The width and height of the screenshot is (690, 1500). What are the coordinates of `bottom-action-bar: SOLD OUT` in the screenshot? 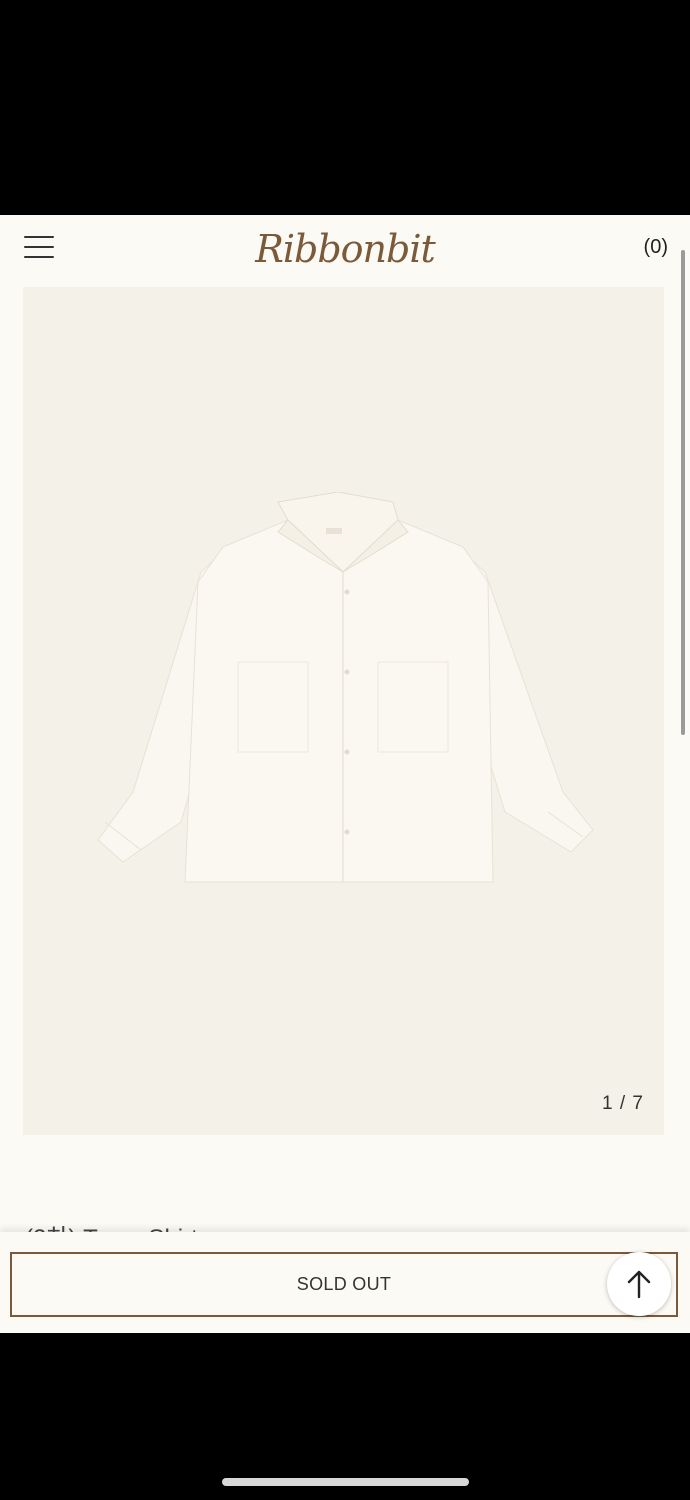 It's located at (345, 1282).